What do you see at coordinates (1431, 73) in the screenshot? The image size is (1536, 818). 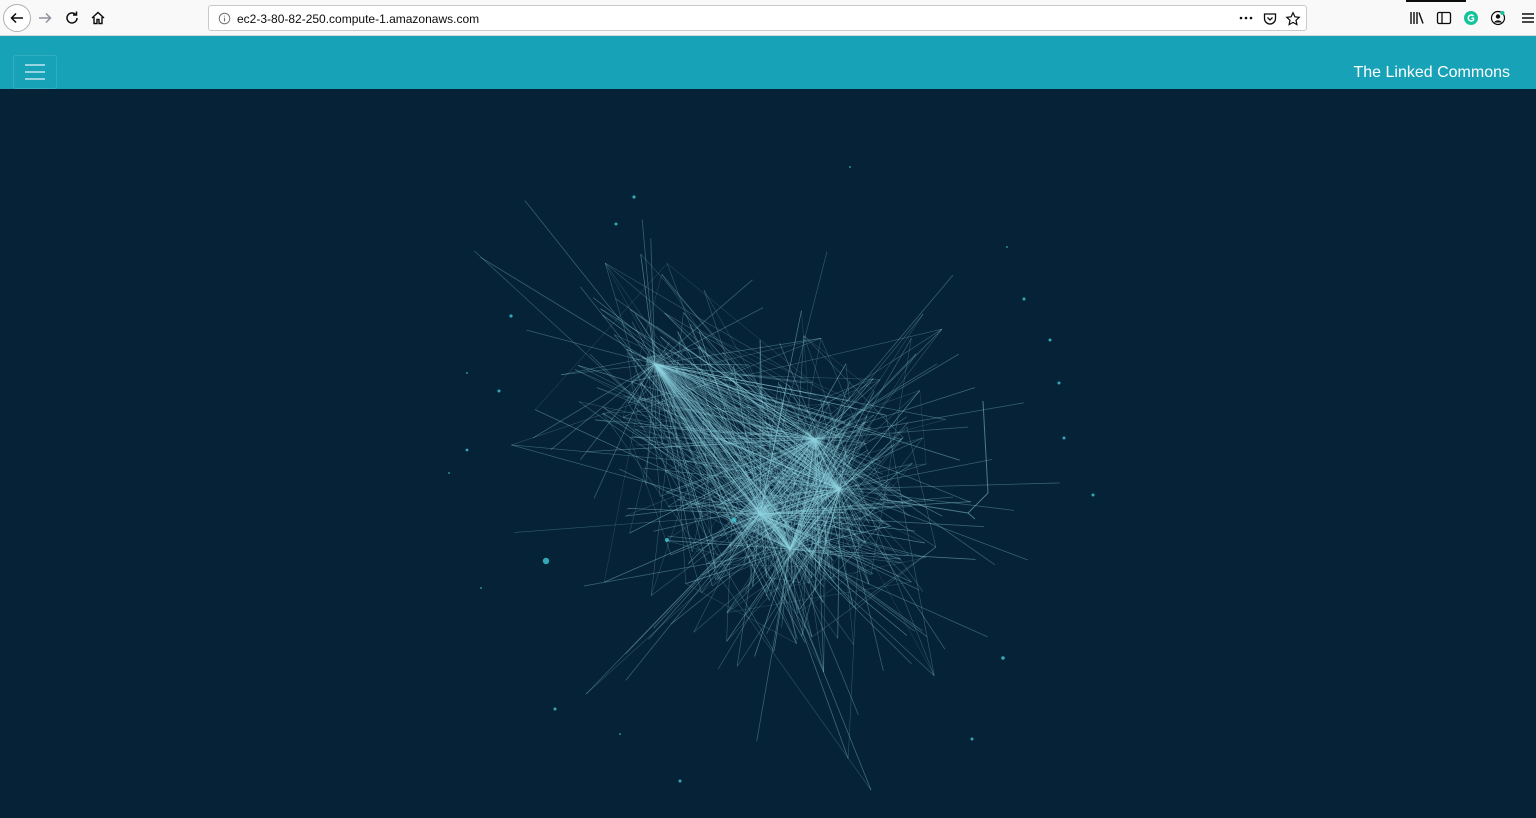 I see `brand-title: The Linked Commons` at bounding box center [1431, 73].